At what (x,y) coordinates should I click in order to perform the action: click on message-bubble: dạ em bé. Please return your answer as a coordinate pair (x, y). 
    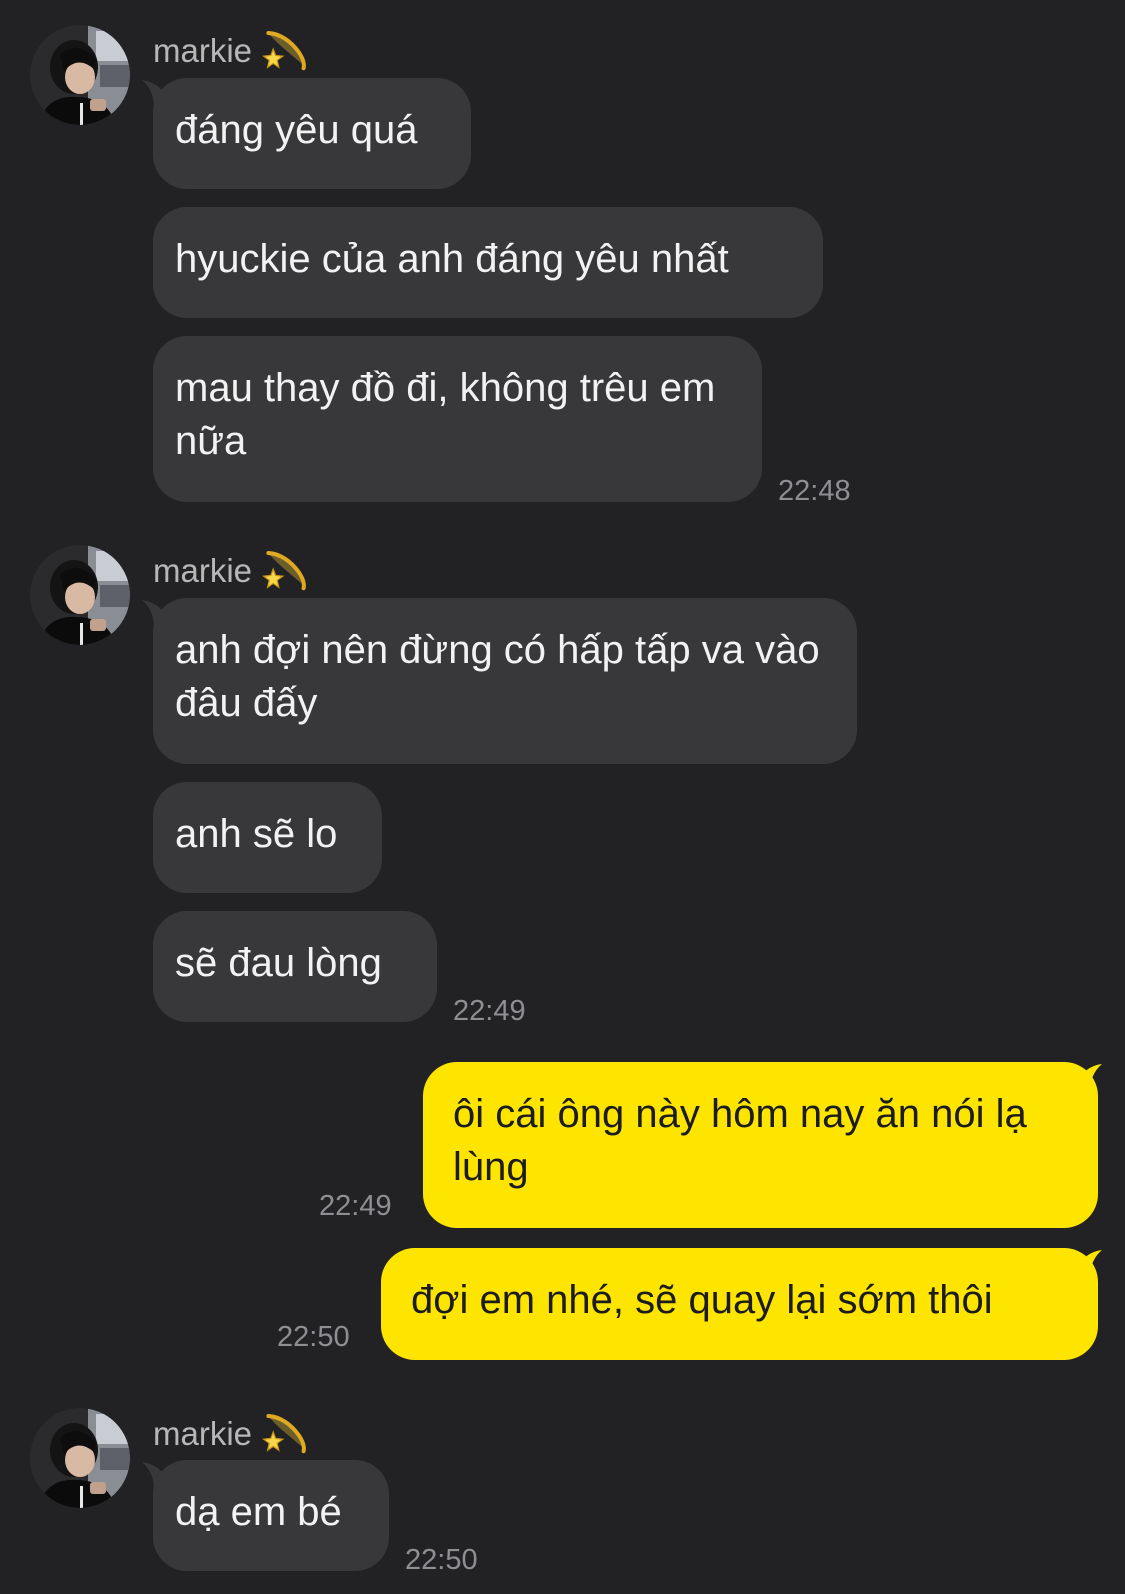
    Looking at the image, I should click on (271, 1515).